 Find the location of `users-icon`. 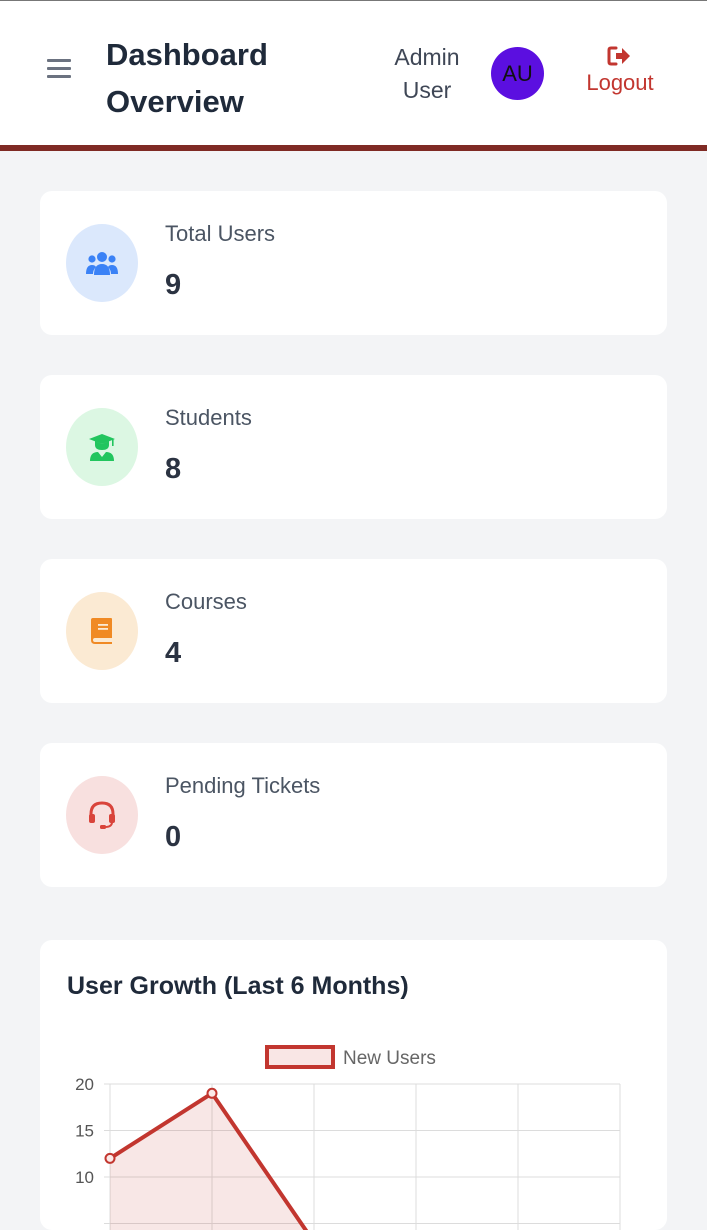

users-icon is located at coordinates (102, 263).